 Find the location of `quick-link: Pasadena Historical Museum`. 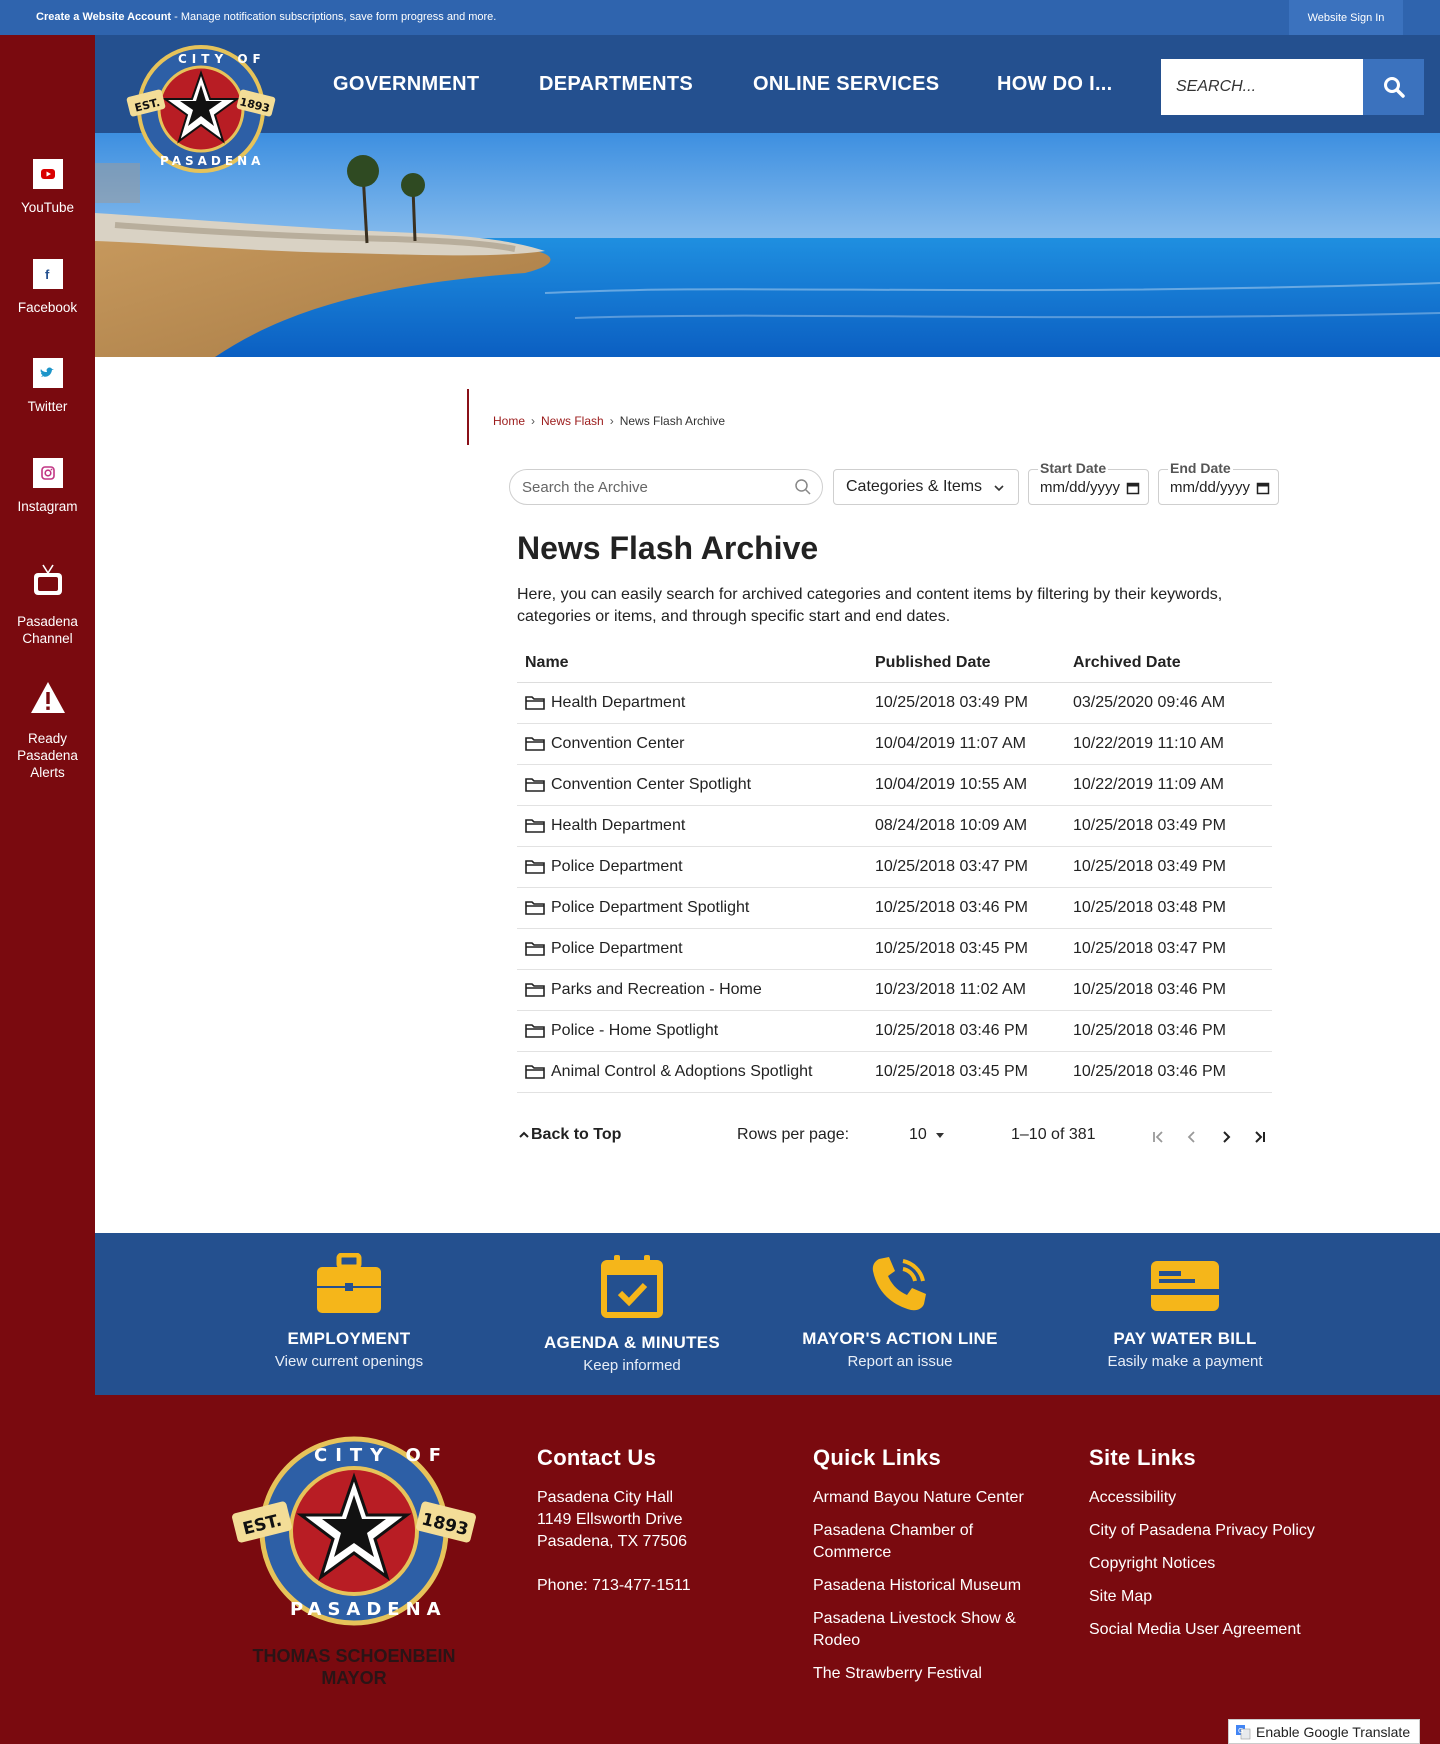

quick-link: Pasadena Historical Museum is located at coordinates (928, 1586).